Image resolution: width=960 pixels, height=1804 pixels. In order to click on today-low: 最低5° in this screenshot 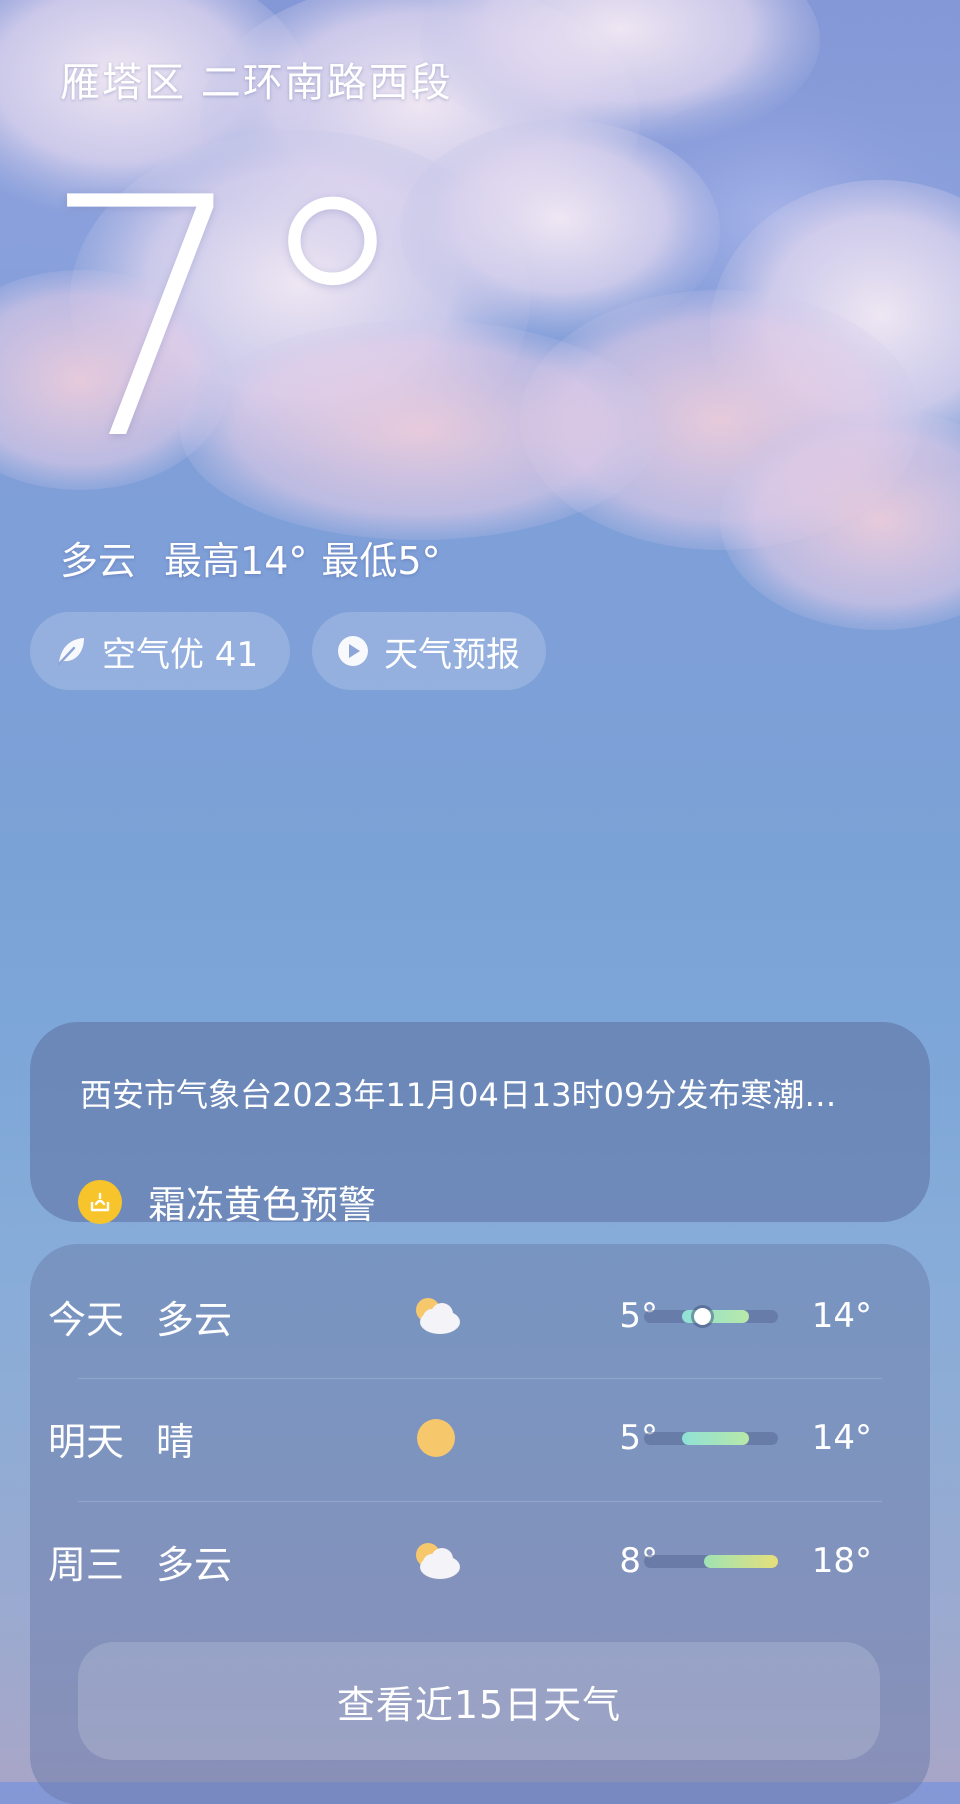, I will do `click(381, 561)`.